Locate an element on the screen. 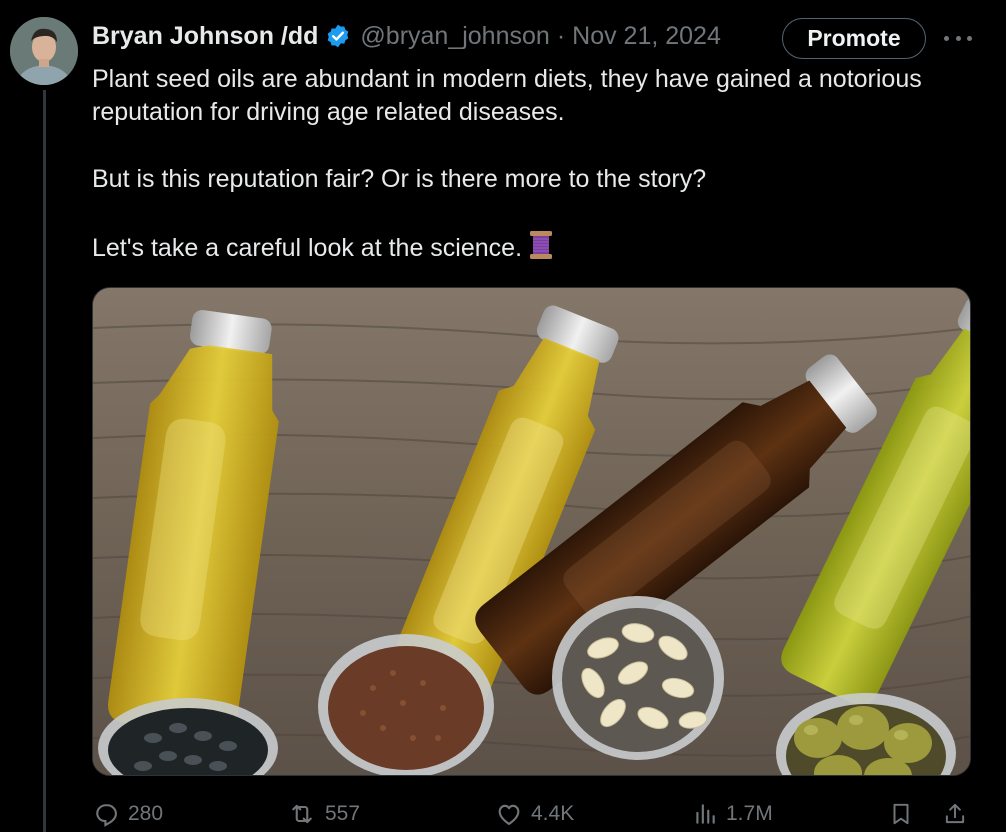 This screenshot has height=832, width=1006. thread-connector-line is located at coordinates (44, 461).